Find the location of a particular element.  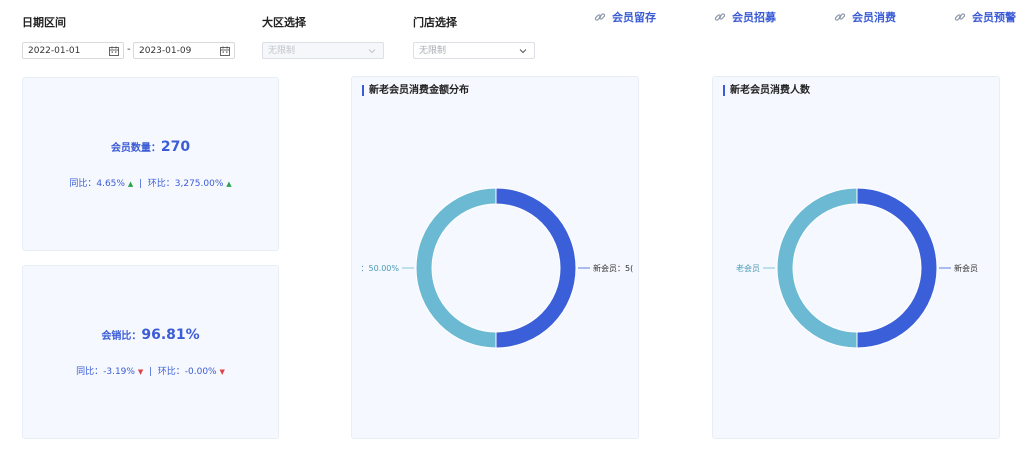

end-date-input: 2023-01-09 is located at coordinates (184, 50).